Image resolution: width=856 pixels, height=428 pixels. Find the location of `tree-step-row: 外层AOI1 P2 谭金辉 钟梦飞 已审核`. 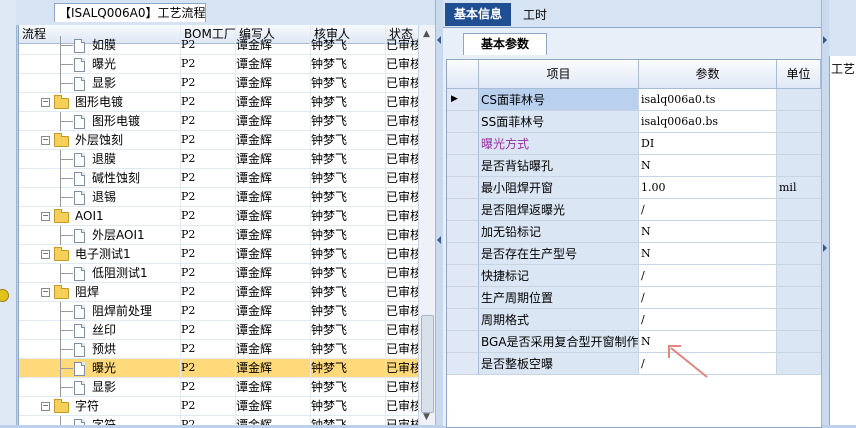

tree-step-row: 外层AOI1 P2 谭金辉 钟梦飞 已审核 is located at coordinates (219, 235).